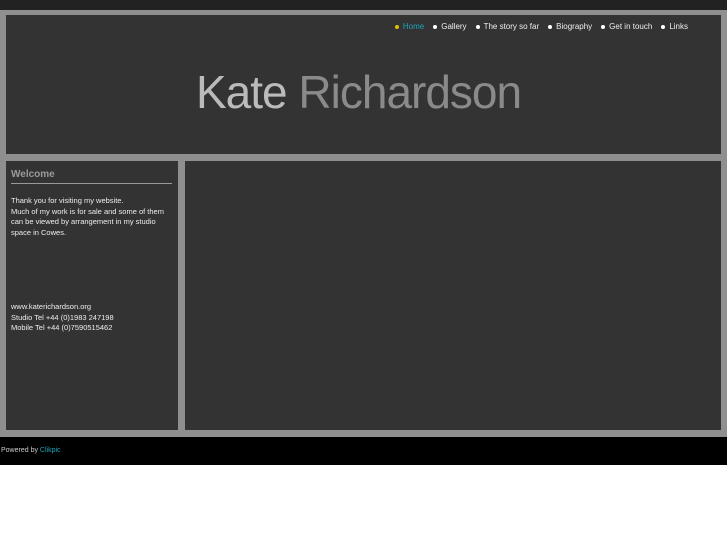  I want to click on nav-links: Links, so click(674, 26).